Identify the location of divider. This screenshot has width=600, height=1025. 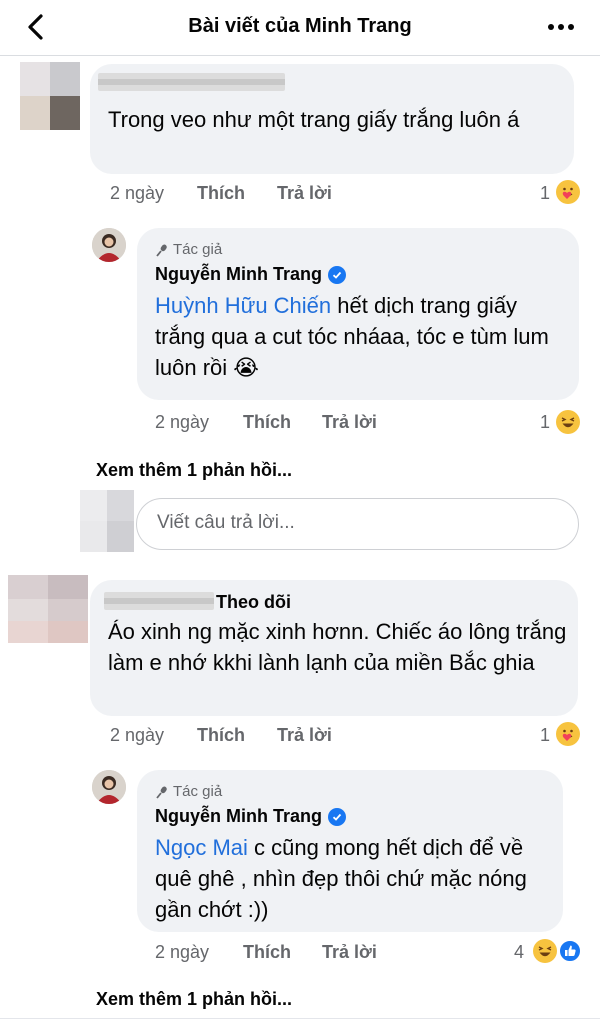
(300, 1018).